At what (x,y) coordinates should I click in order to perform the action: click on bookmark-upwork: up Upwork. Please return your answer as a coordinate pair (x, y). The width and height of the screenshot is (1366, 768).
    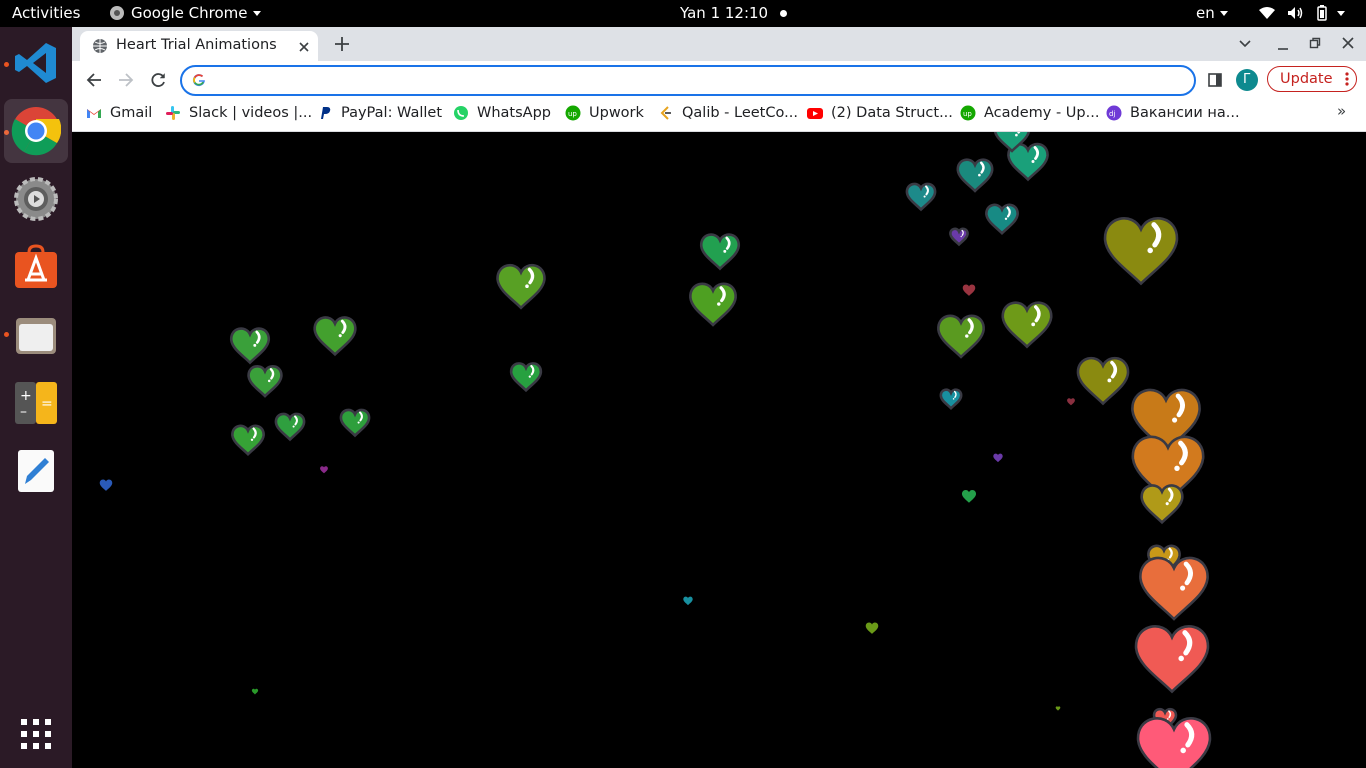
    Looking at the image, I should click on (604, 113).